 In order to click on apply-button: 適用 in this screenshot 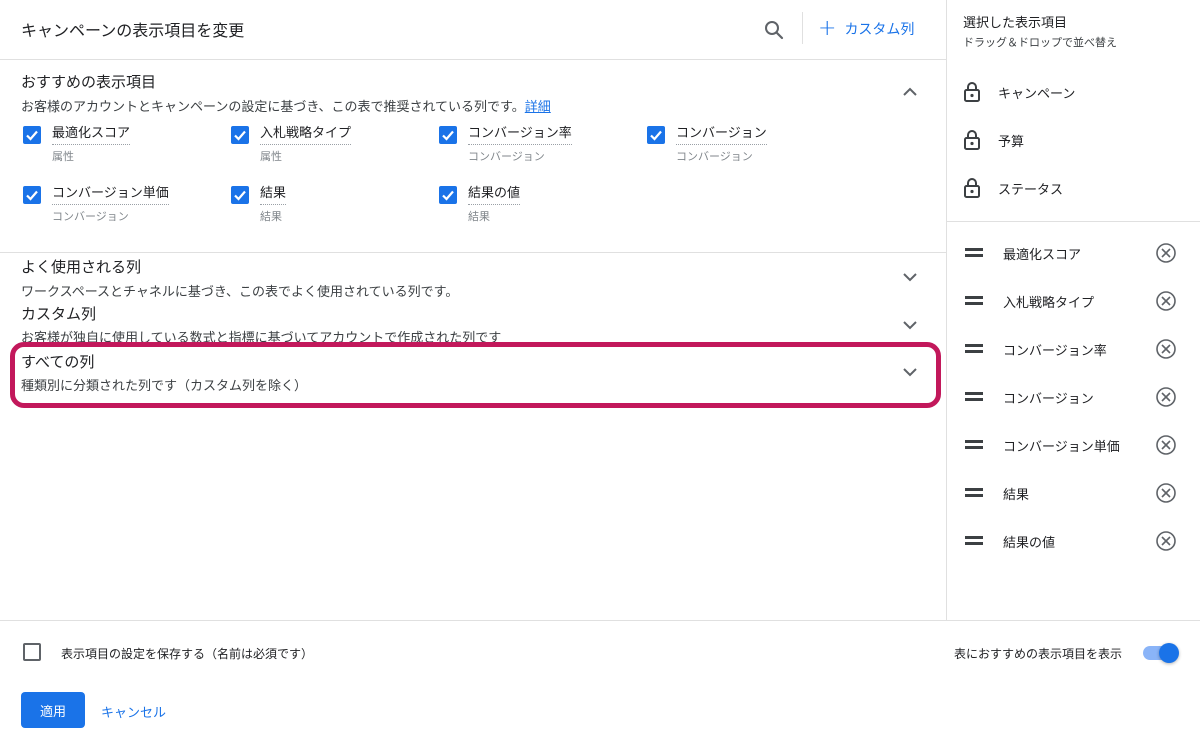, I will do `click(53, 710)`.